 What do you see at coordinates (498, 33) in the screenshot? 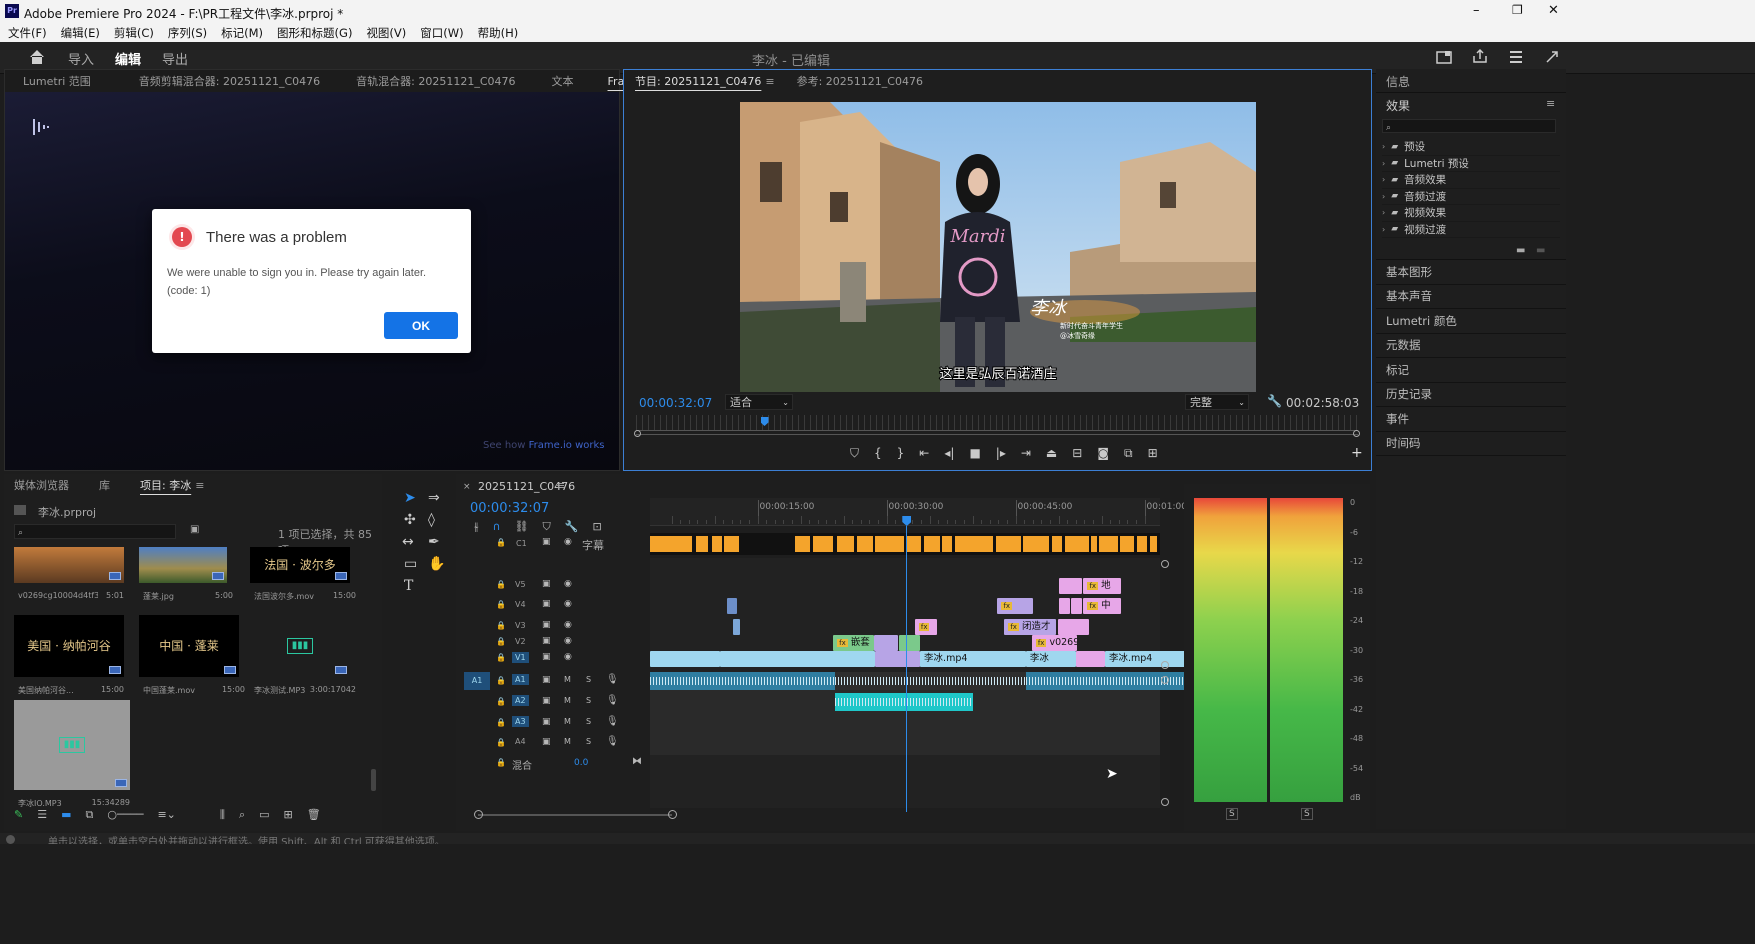
I see `menu-help: 帮助(H)` at bounding box center [498, 33].